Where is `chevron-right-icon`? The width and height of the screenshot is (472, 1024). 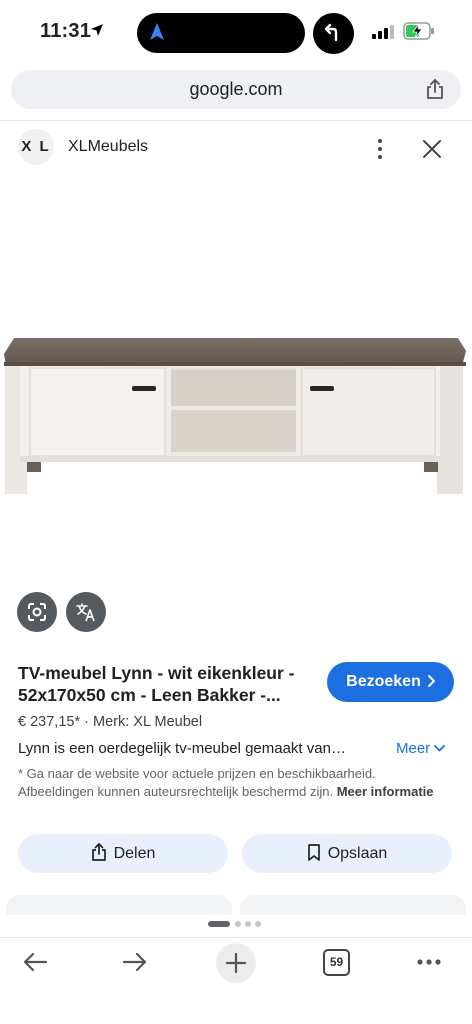
chevron-right-icon is located at coordinates (431, 681).